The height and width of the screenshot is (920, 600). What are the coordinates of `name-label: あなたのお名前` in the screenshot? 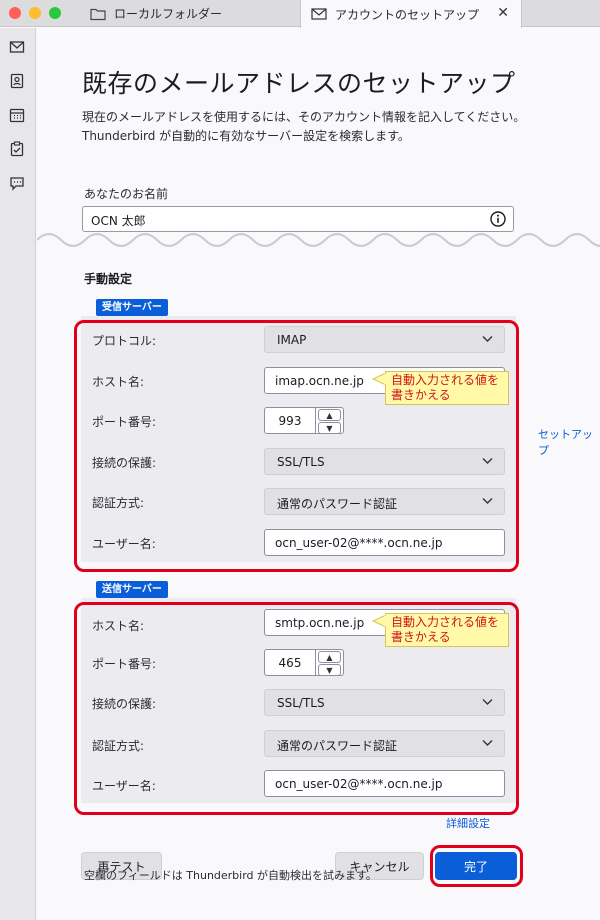 It's located at (126, 194).